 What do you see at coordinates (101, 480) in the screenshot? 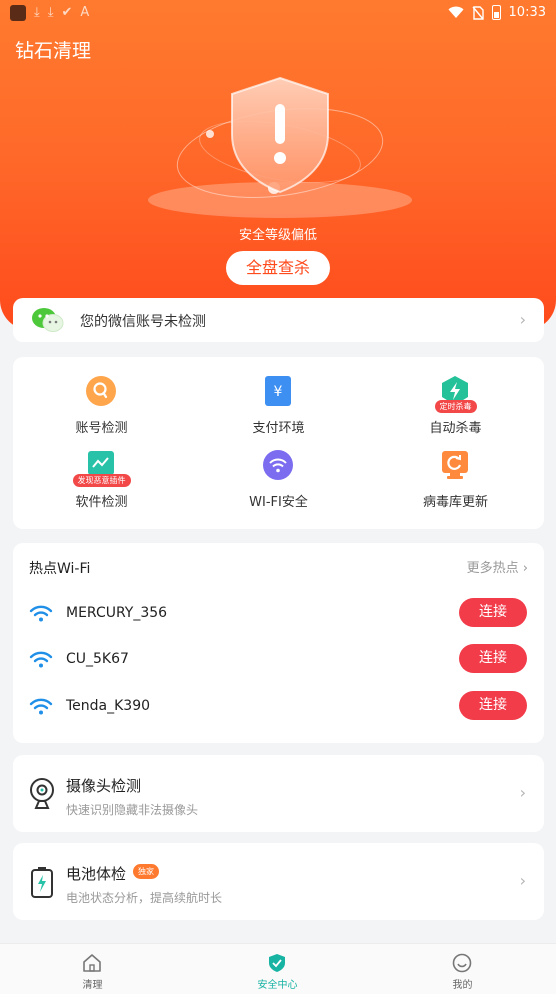
I see `malicious-plugin-badge: 发现恶意插件` at bounding box center [101, 480].